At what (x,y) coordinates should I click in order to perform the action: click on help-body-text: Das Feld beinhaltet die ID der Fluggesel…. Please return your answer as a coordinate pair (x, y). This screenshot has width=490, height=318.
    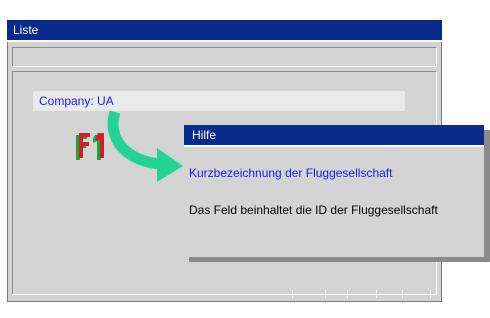
    Looking at the image, I should click on (313, 210).